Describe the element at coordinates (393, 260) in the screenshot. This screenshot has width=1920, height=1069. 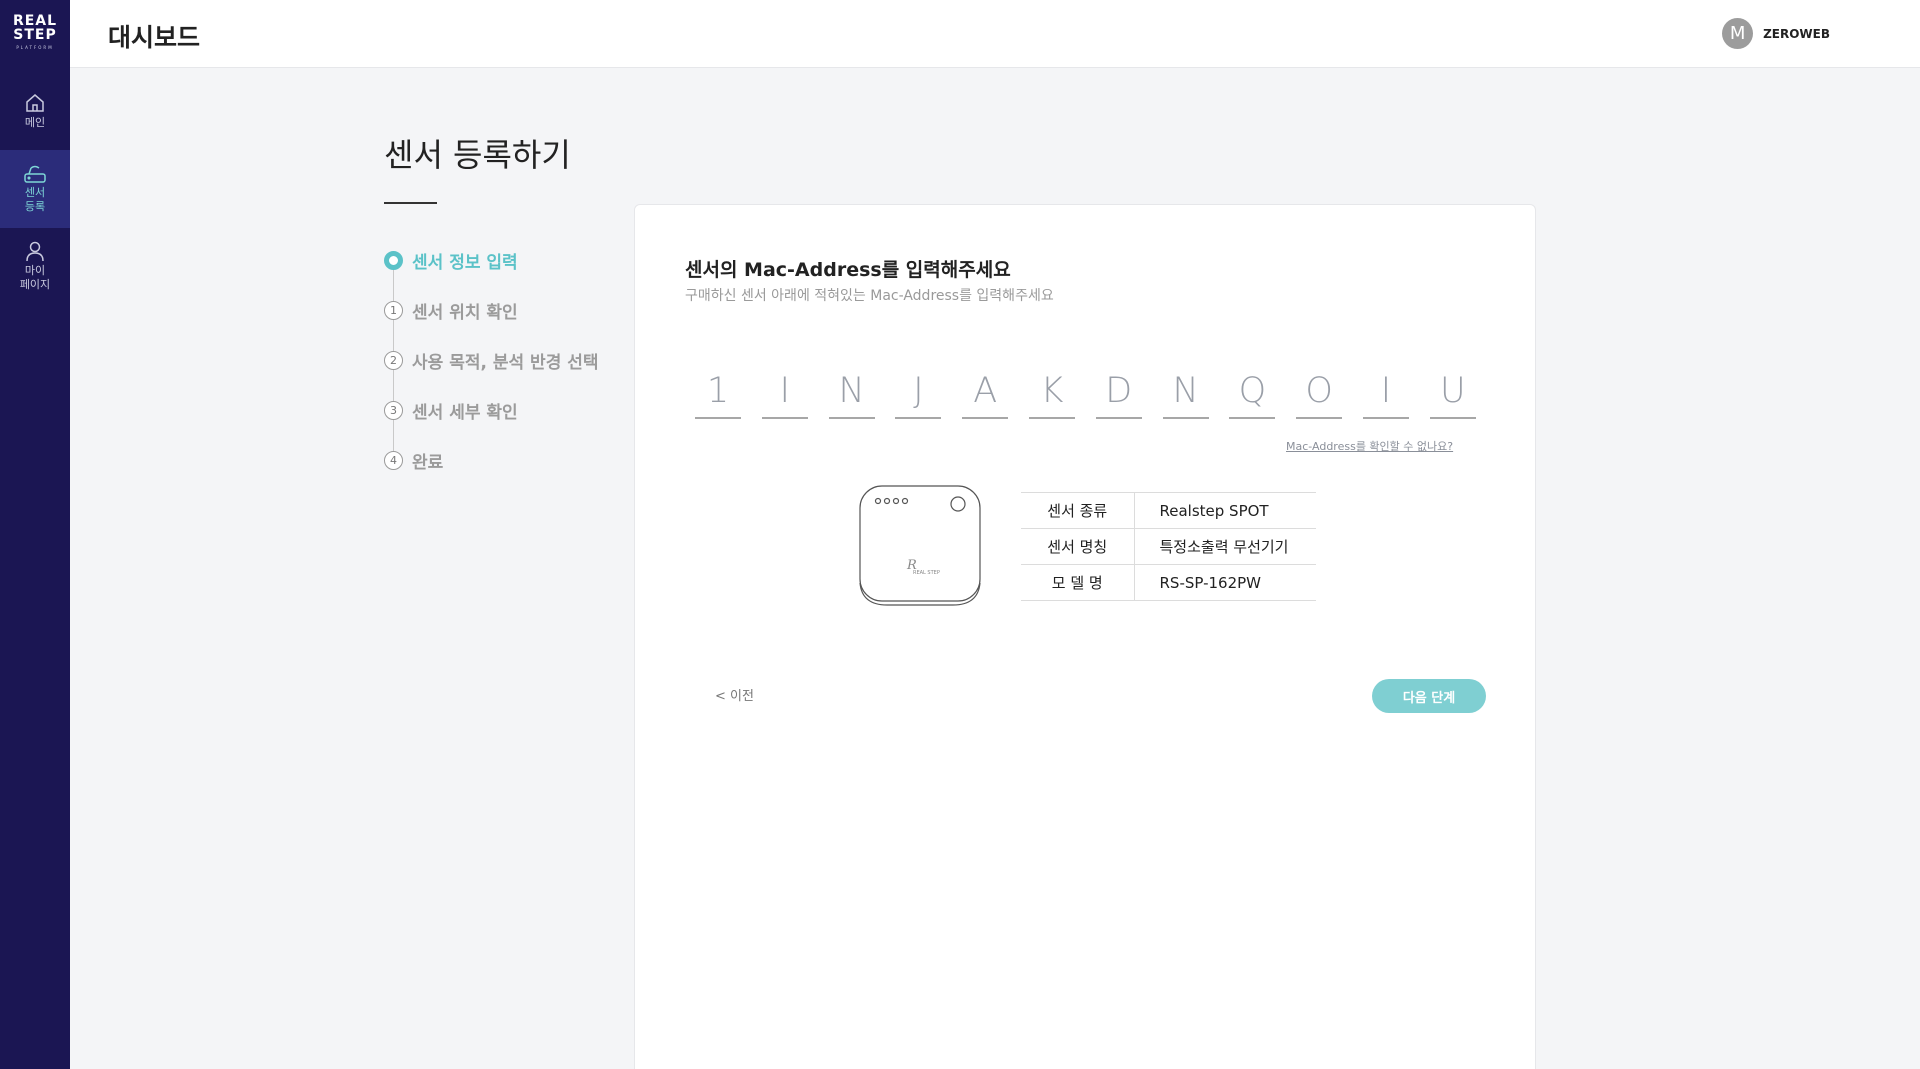
I see `step-marker-active` at that location.